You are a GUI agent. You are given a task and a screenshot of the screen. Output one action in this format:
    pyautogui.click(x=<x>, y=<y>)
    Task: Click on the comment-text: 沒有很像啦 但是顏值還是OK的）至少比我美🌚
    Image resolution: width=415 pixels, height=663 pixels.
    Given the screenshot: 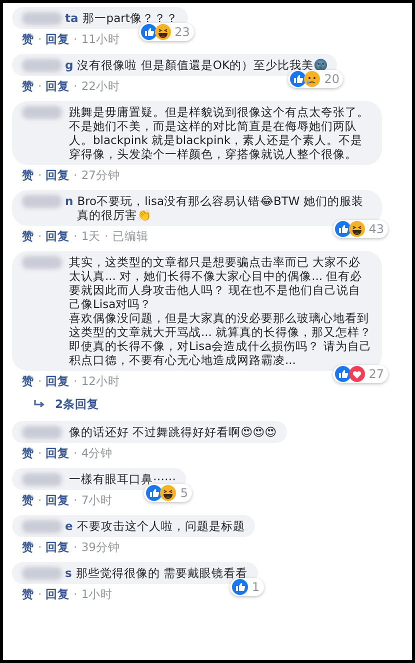 What is the action you would take?
    pyautogui.click(x=202, y=65)
    